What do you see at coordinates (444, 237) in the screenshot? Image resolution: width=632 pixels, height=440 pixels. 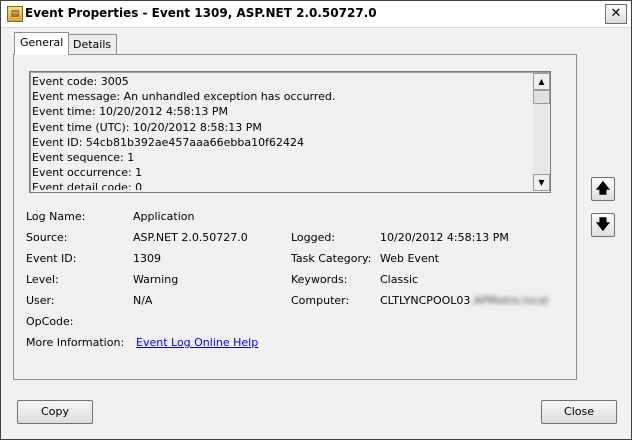 I see `logged-value: 10/20/2012 4:58:13 PM` at bounding box center [444, 237].